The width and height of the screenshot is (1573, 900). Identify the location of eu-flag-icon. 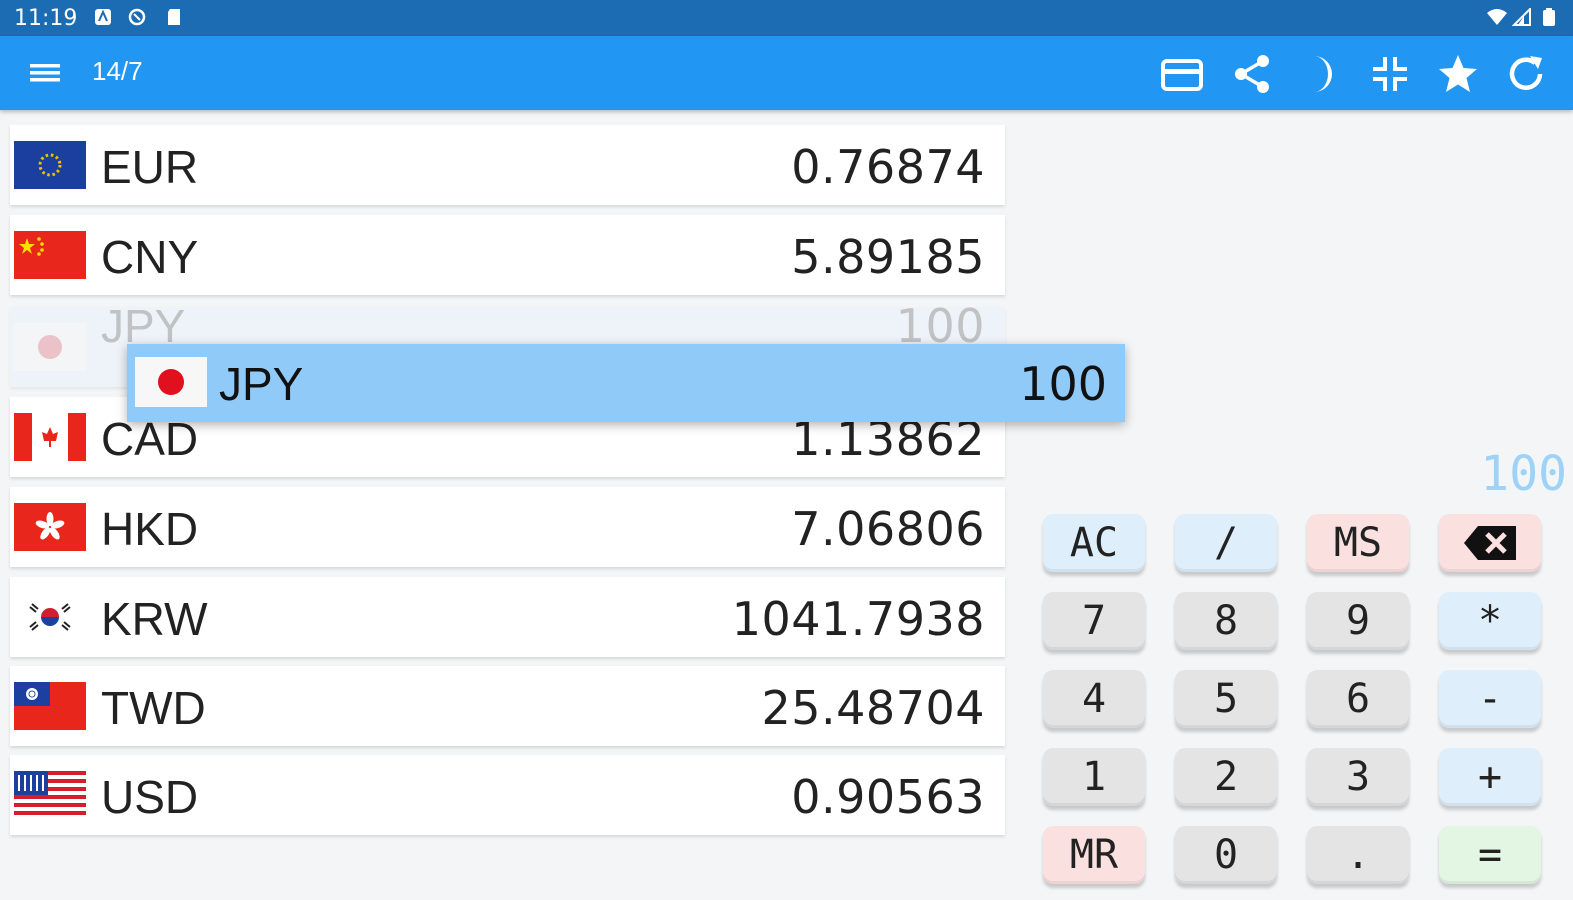
(50, 165).